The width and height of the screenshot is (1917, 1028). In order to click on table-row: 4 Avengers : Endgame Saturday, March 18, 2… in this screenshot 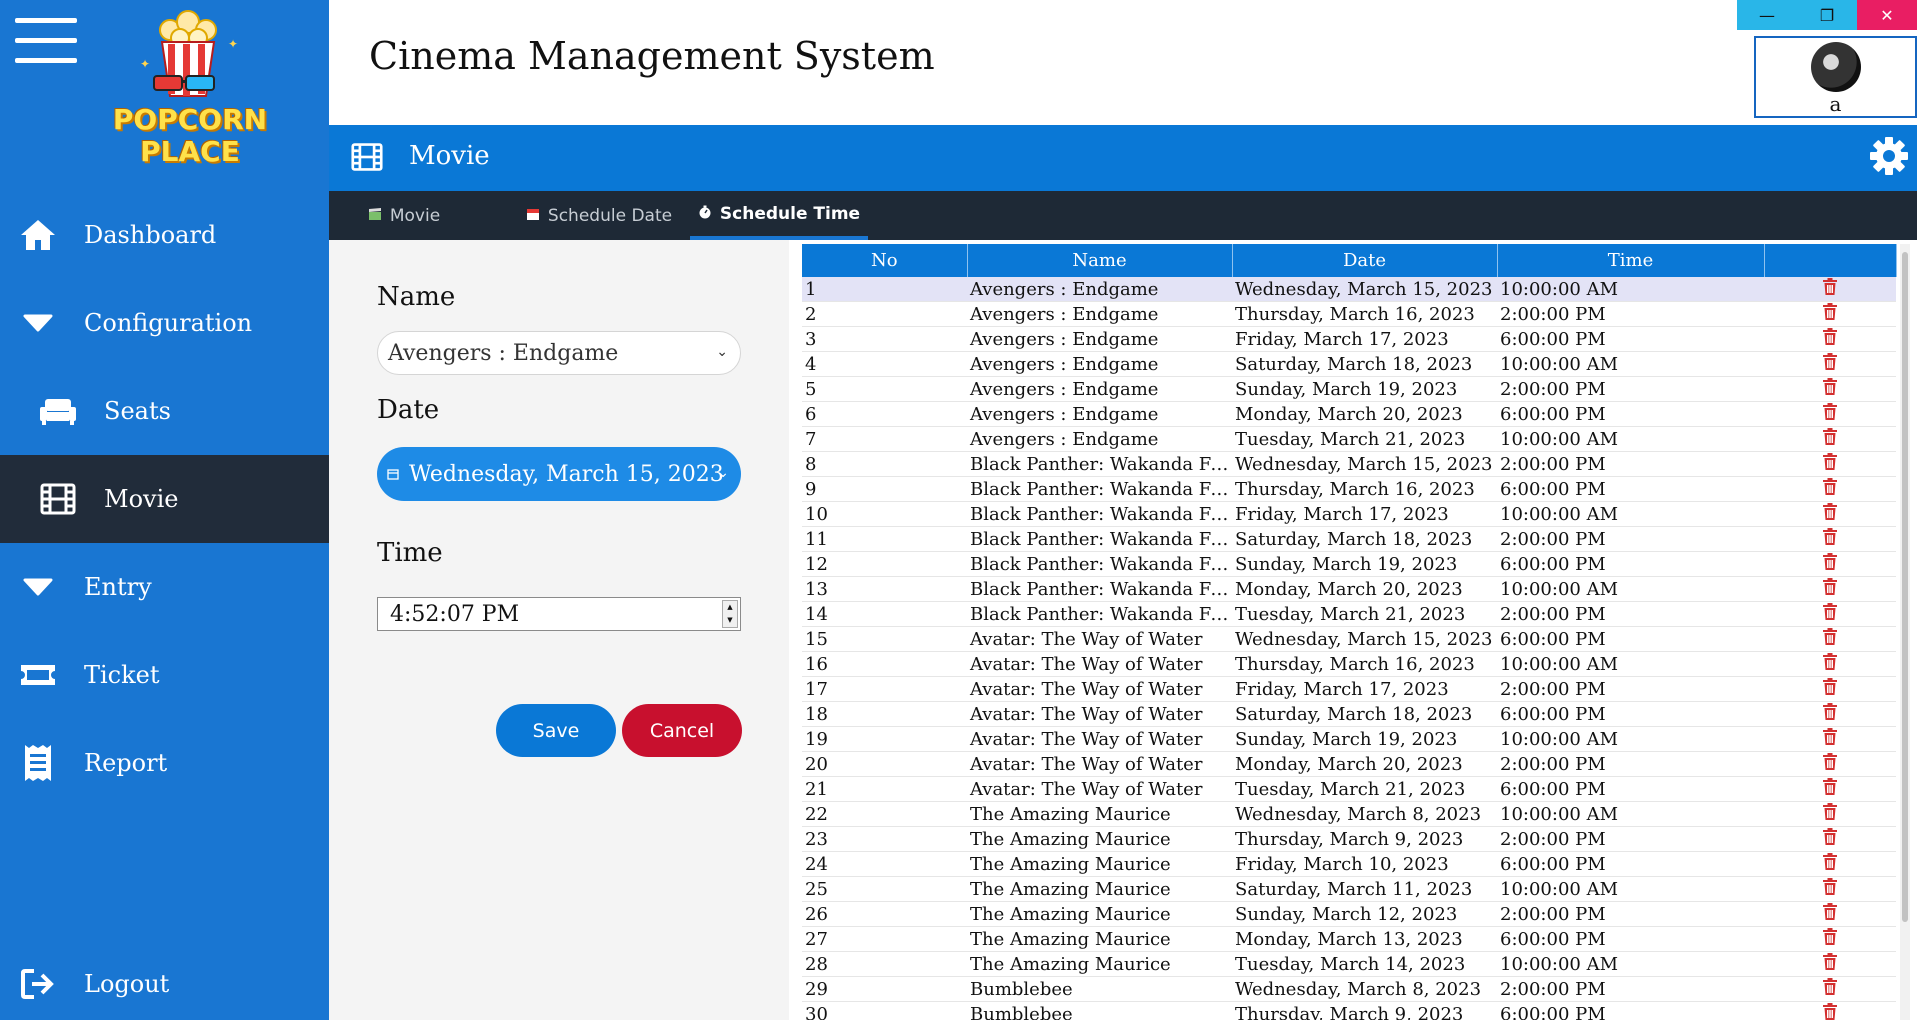, I will do `click(1349, 364)`.